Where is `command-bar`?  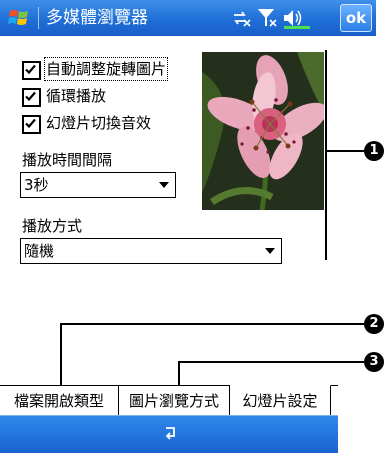 command-bar is located at coordinates (169, 434).